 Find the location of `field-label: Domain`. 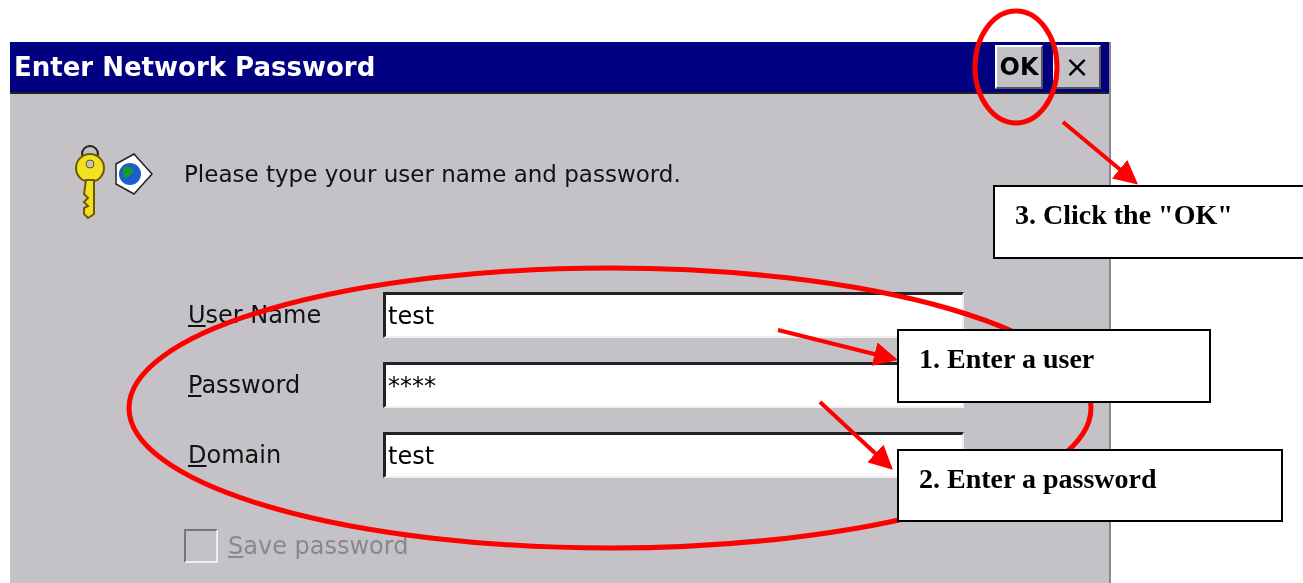

field-label: Domain is located at coordinates (235, 455).